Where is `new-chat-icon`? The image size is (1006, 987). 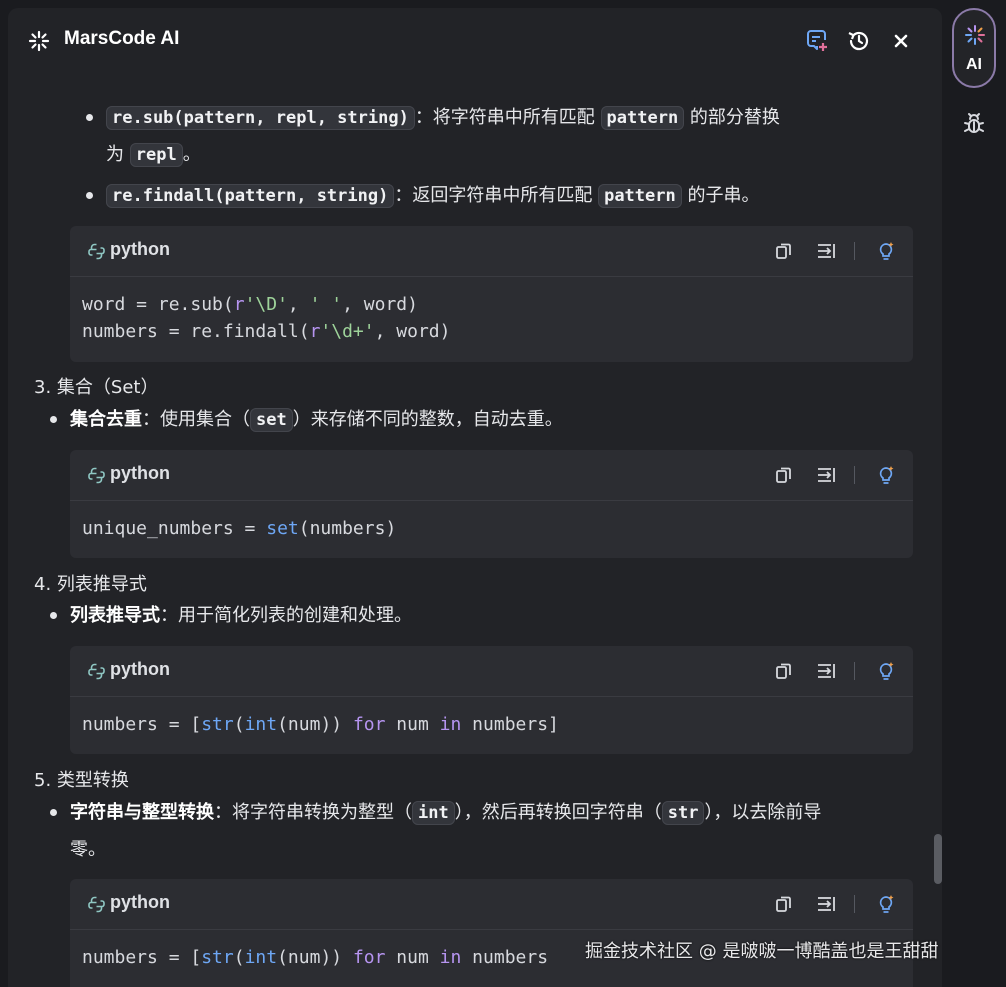
new-chat-icon is located at coordinates (817, 40).